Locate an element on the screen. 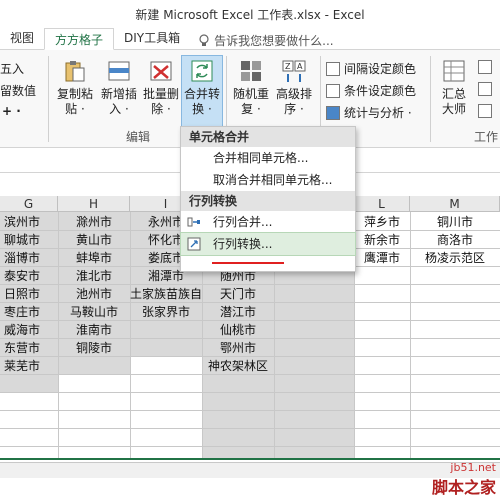 The height and width of the screenshot is (500, 500). advanced-sort-button: Z A 高级排 序 · is located at coordinates (294, 87).